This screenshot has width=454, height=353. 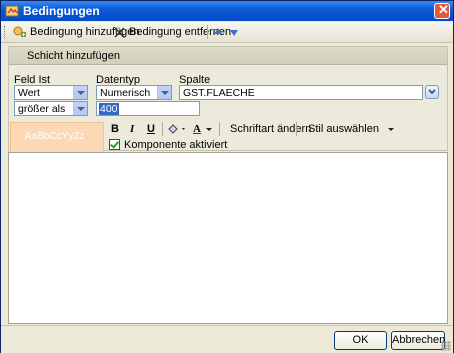 I want to click on change-font-label: Schriftart ändern, so click(x=271, y=129).